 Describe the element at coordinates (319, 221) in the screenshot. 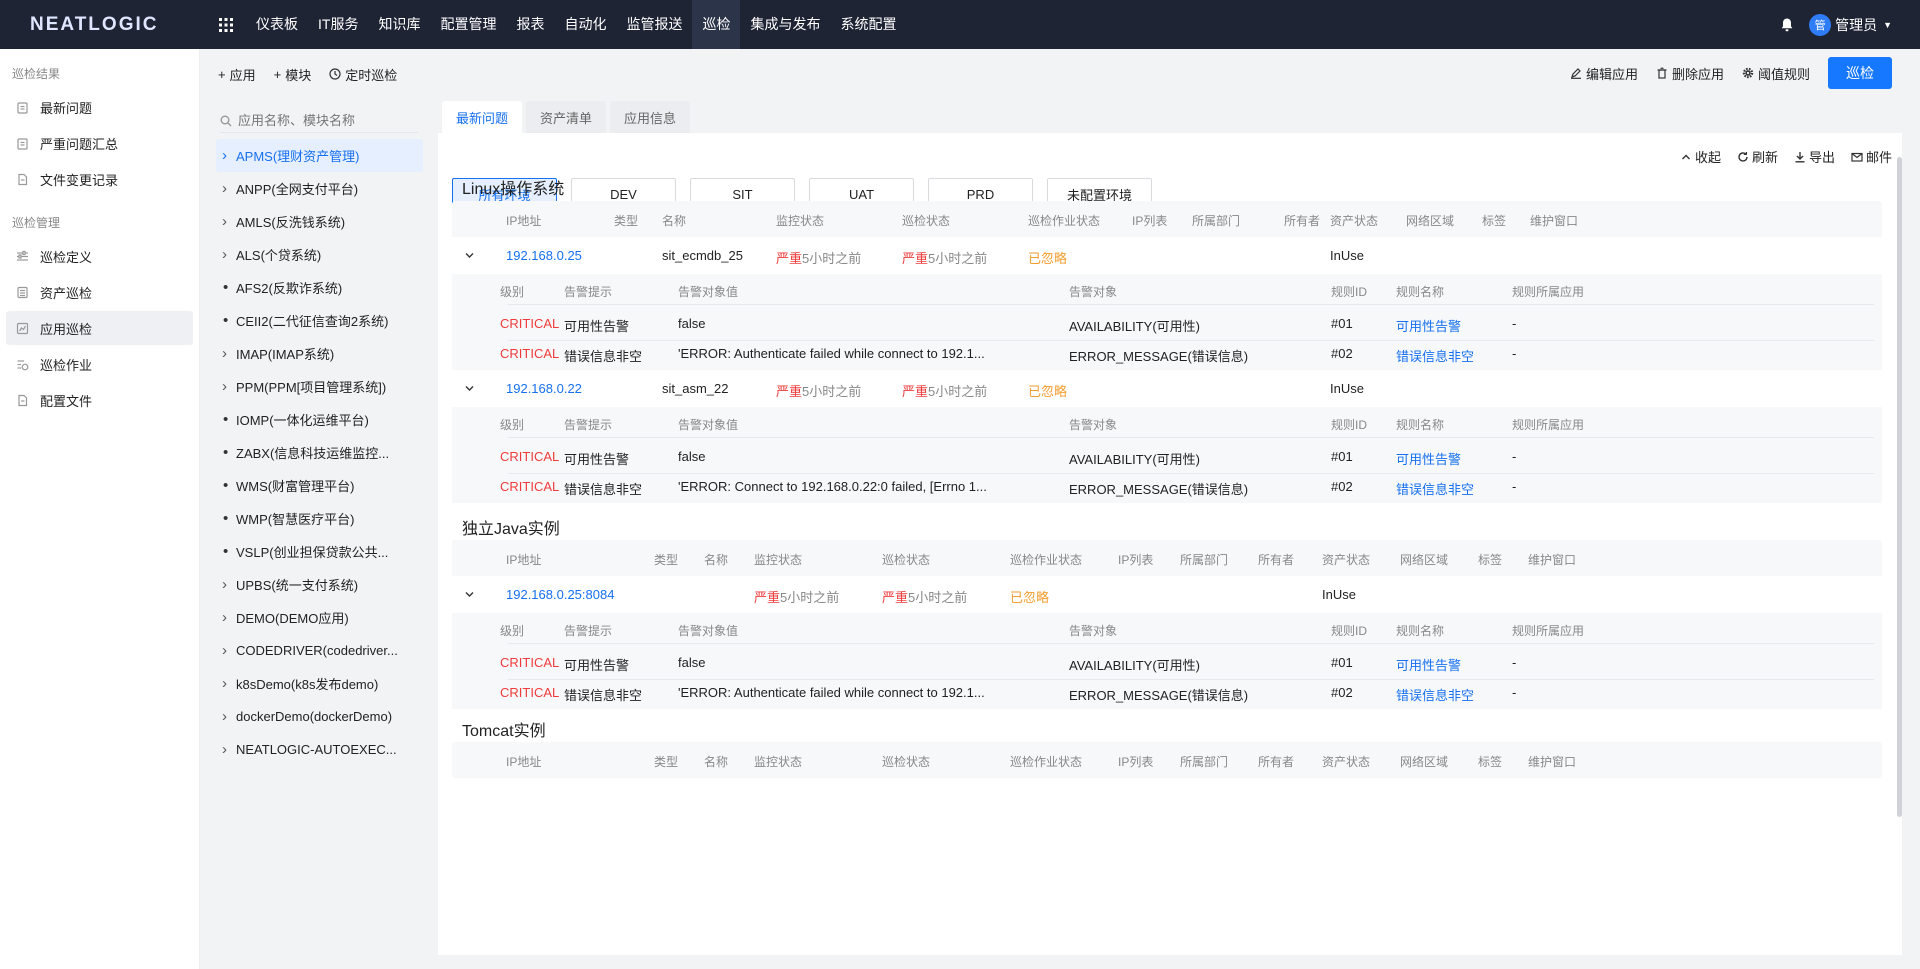

I see `app-tree-item: › AMLS(反洗钱系统)` at that location.